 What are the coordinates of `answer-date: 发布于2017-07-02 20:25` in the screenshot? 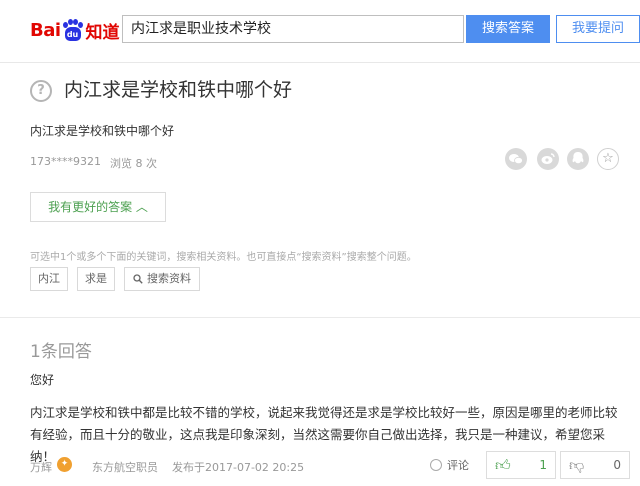 It's located at (238, 467).